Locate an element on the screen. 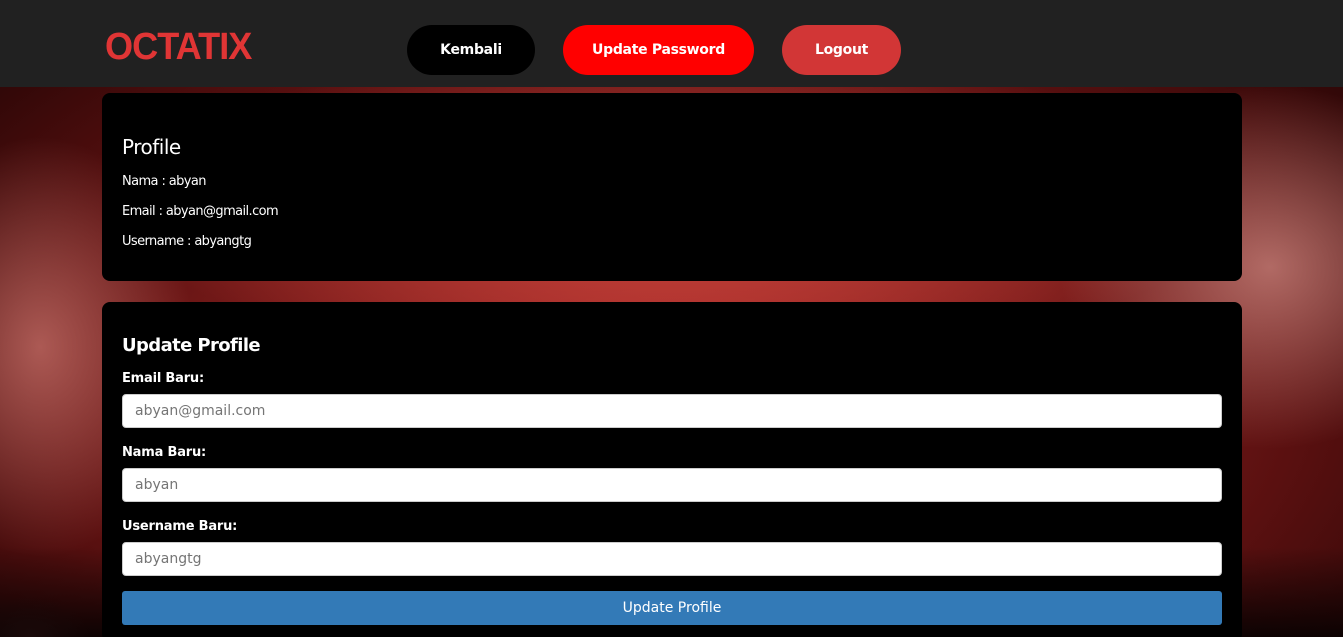 Image resolution: width=1343 pixels, height=637 pixels. profile-title: Profile is located at coordinates (151, 147).